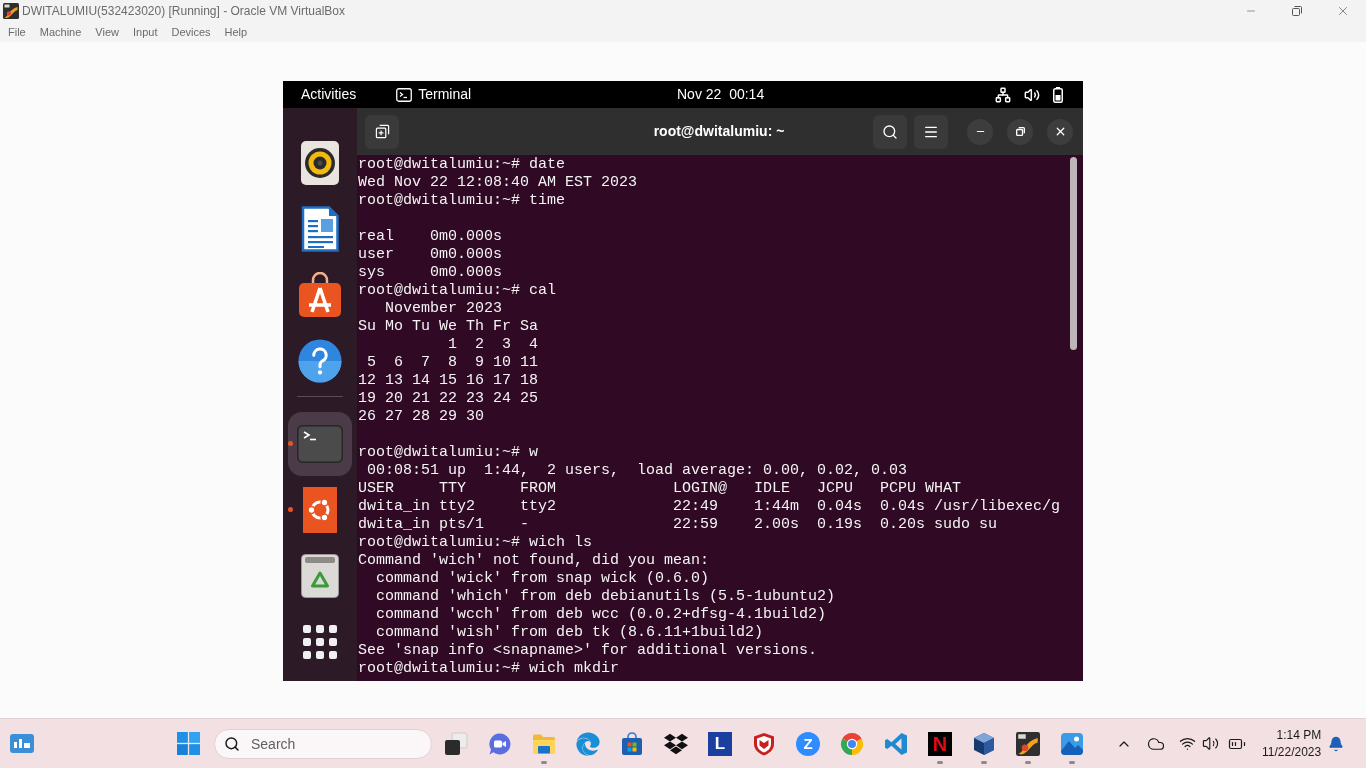 Image resolution: width=1366 pixels, height=768 pixels. What do you see at coordinates (984, 743) in the screenshot?
I see `cube-icon` at bounding box center [984, 743].